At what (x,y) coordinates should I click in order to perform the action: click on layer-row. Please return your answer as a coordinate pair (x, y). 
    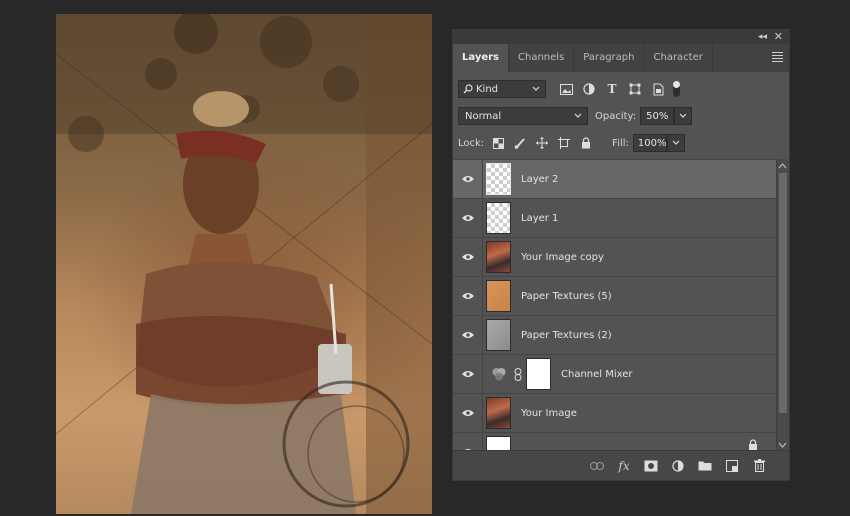
    Looking at the image, I should click on (614, 442).